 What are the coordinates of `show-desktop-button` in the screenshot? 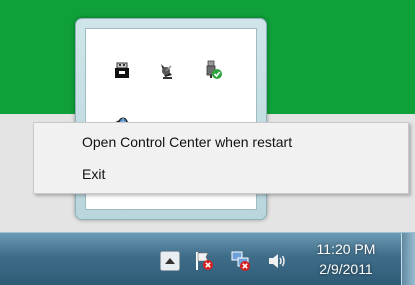 It's located at (408, 259).